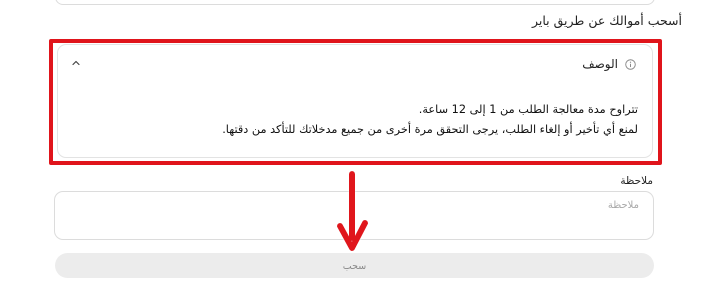 This screenshot has height=287, width=714. What do you see at coordinates (355, 2) in the screenshot?
I see `previous-field-edge` at bounding box center [355, 2].